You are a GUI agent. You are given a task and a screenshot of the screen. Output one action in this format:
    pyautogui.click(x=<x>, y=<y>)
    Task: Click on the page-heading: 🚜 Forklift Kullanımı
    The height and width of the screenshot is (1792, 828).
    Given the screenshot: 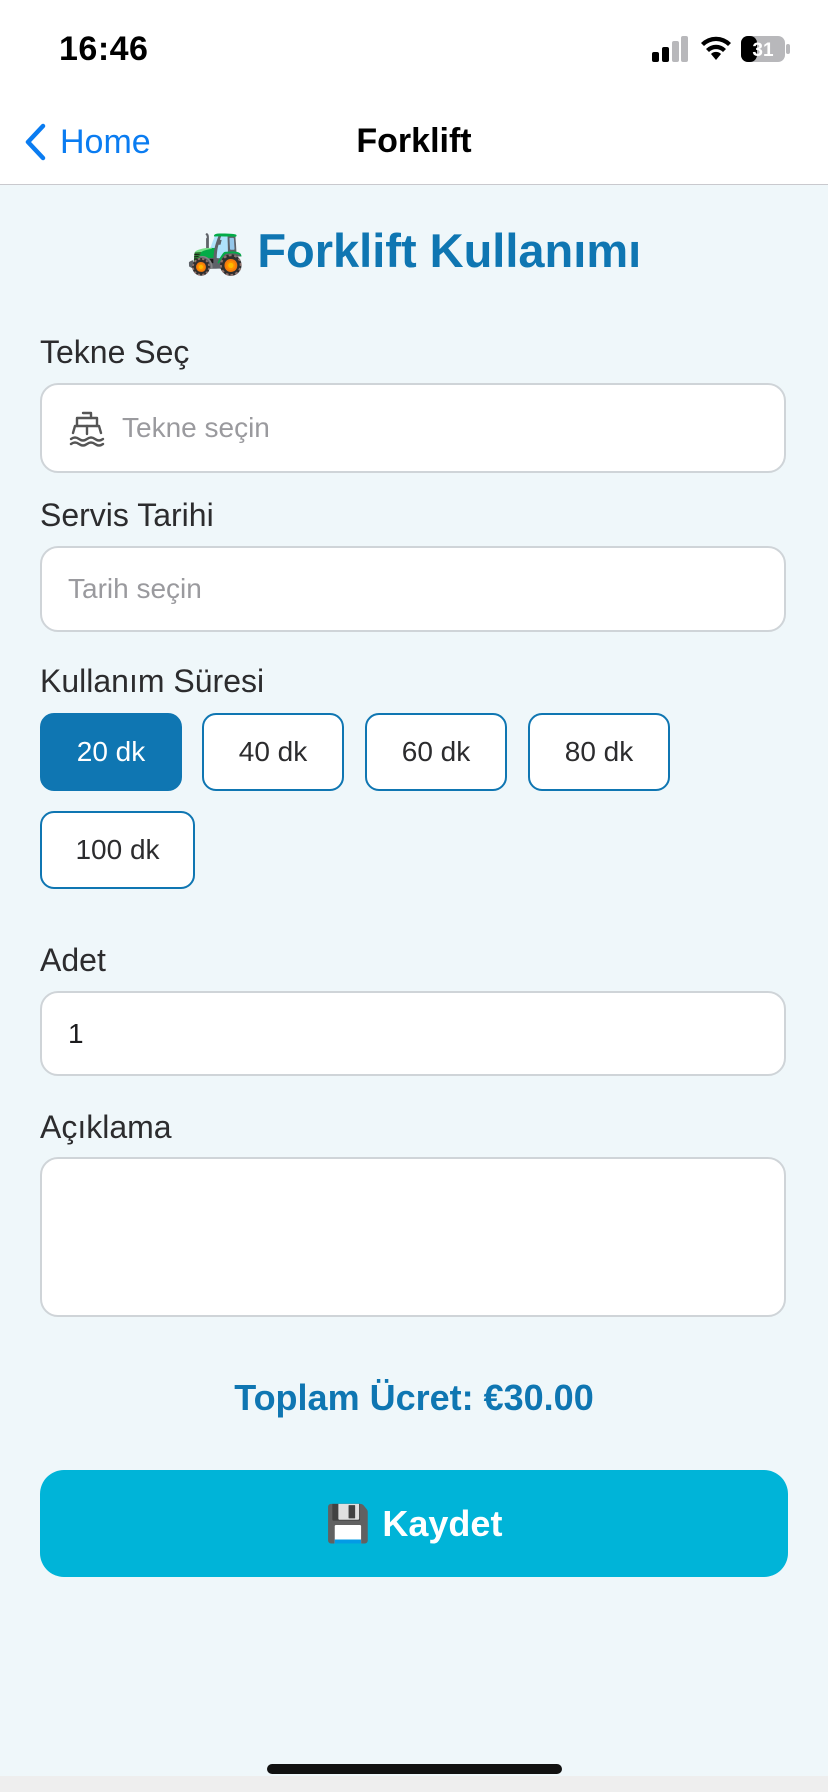 What is the action you would take?
    pyautogui.click(x=414, y=250)
    